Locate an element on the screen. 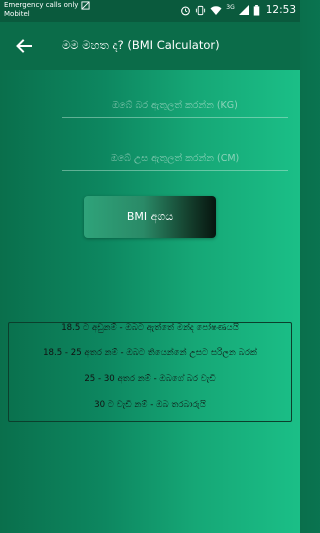 The height and width of the screenshot is (533, 320). carrier-name: Mobitel is located at coordinates (17, 14).